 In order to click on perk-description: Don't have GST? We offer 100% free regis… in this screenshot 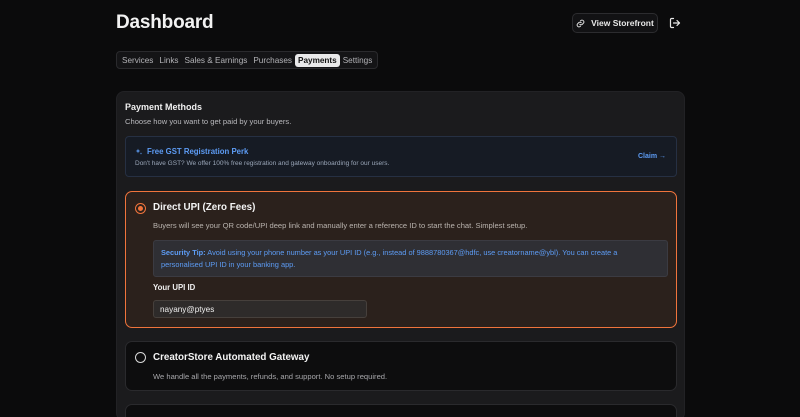, I will do `click(262, 163)`.